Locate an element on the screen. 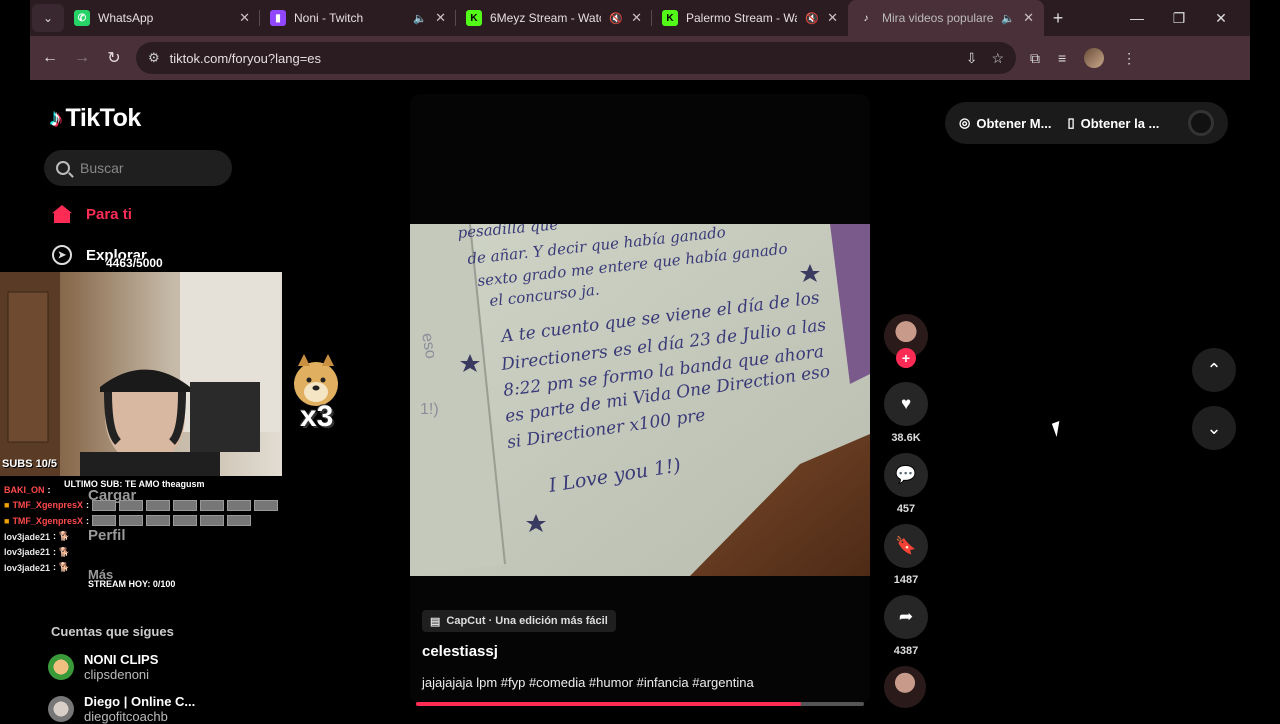  music-disc-avatar is located at coordinates (905, 687).